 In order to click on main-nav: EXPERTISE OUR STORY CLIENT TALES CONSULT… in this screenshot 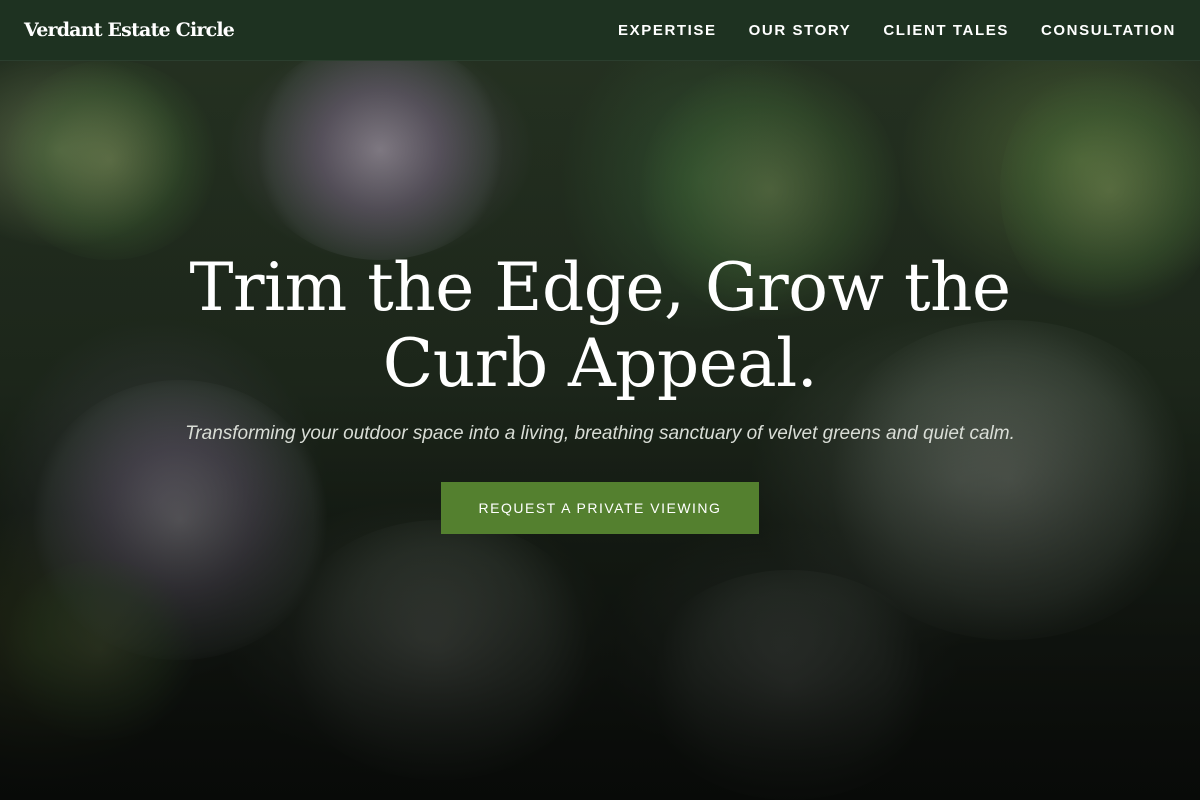, I will do `click(897, 30)`.